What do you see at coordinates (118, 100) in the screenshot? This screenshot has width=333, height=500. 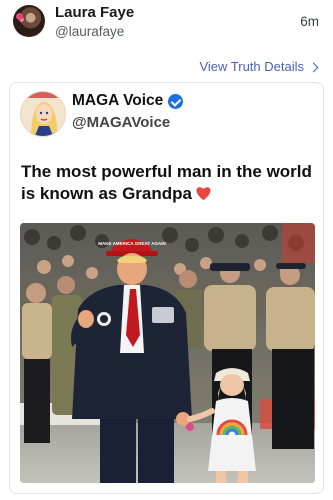 I see `quoted-author-name-text: MAGA Voice` at bounding box center [118, 100].